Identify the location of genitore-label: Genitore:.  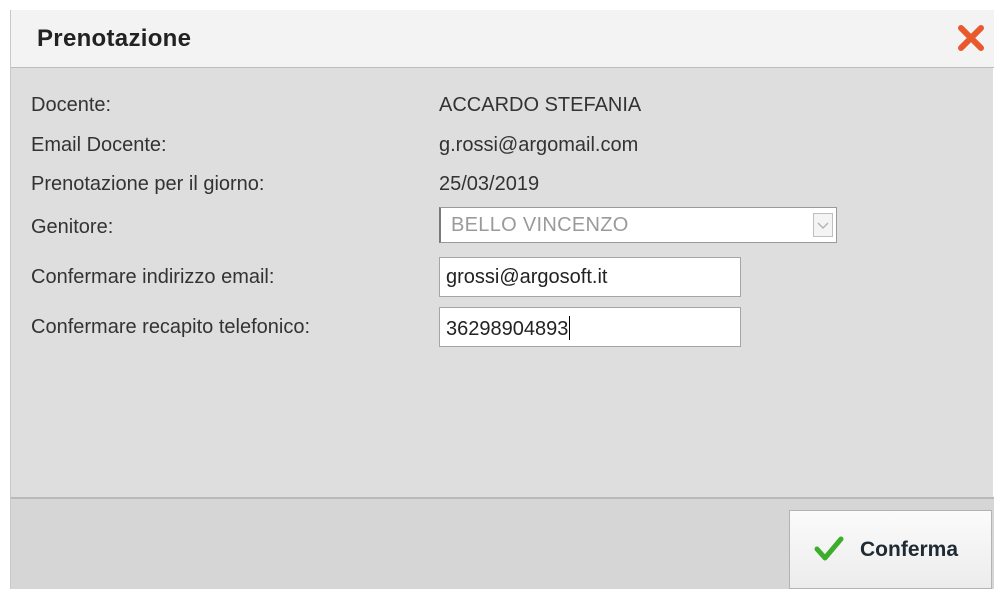
(72, 227).